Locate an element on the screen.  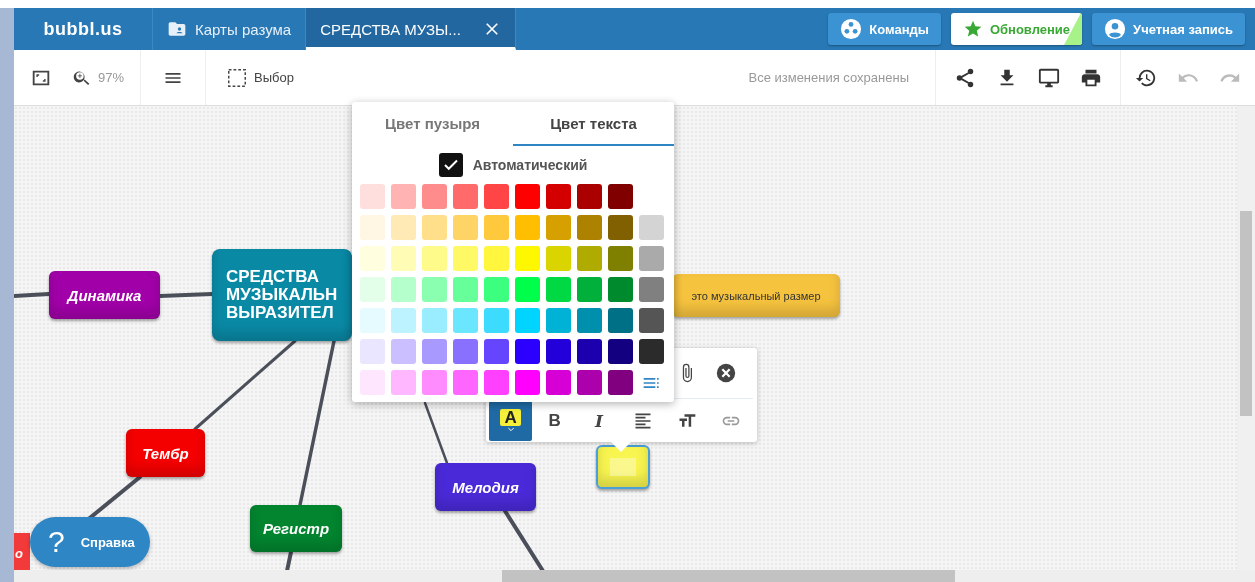
topic-bubble: Регистр is located at coordinates (296, 528).